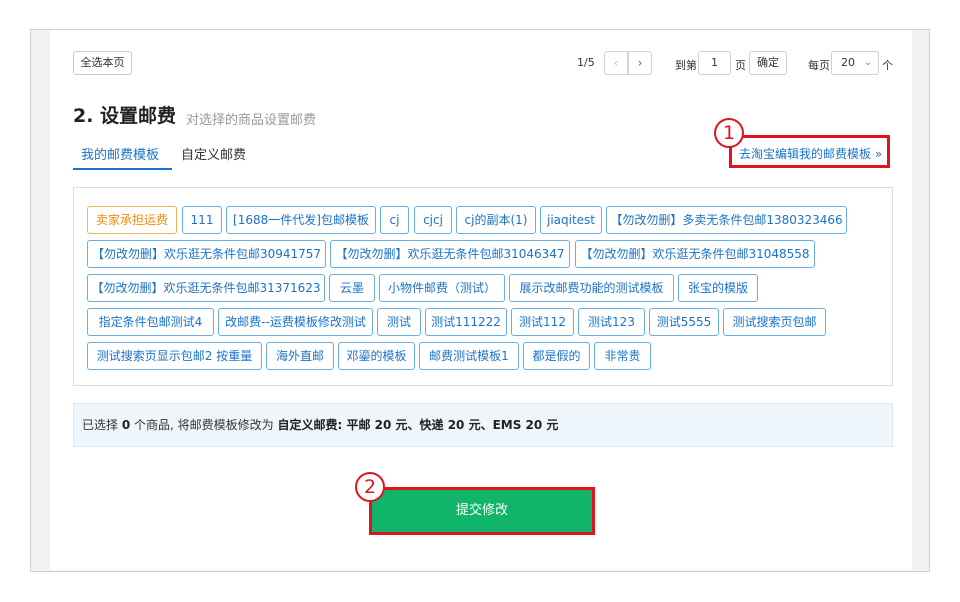 The width and height of the screenshot is (960, 602). What do you see at coordinates (251, 120) in the screenshot?
I see `section-subtitle: 对选择的商品设置邮费` at bounding box center [251, 120].